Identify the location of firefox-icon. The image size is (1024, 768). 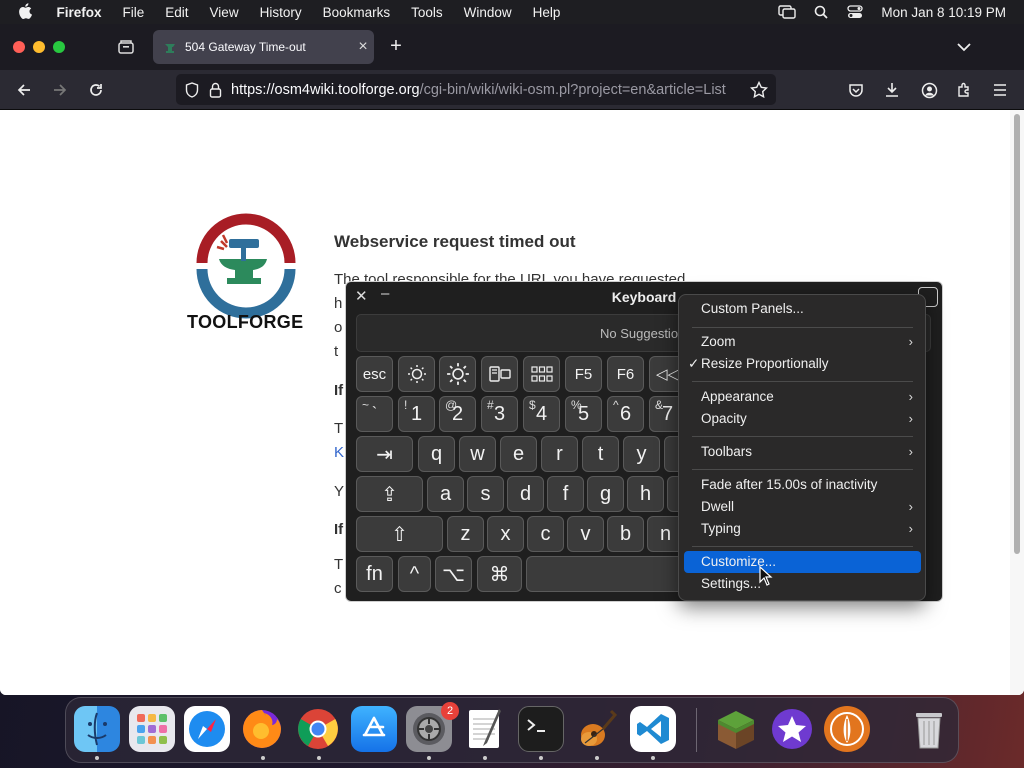
(262, 729).